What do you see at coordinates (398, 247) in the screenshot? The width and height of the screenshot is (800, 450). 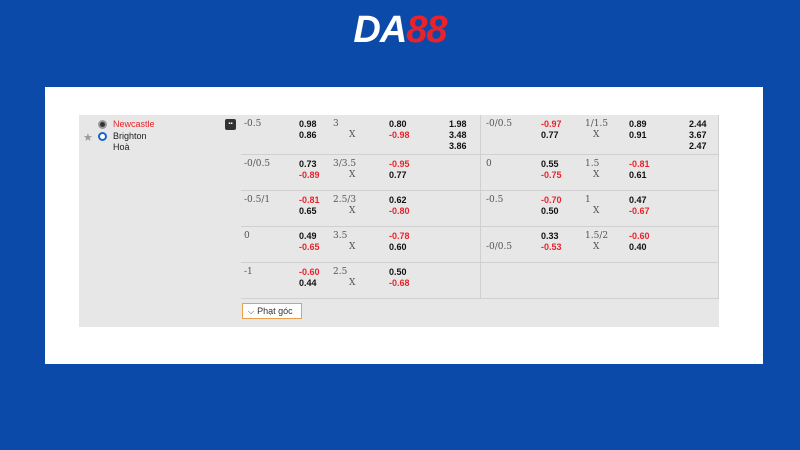 I see `odds-o2: 0.60` at bounding box center [398, 247].